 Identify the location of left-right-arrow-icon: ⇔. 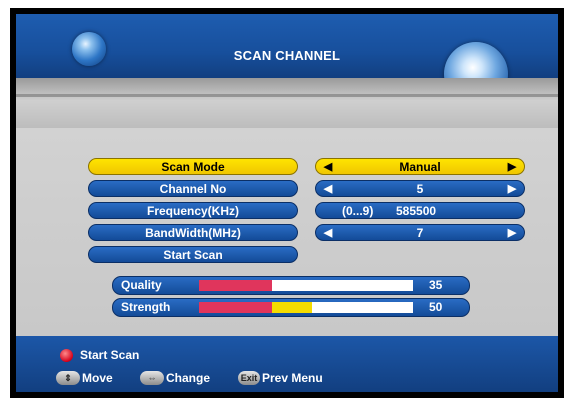
(152, 378).